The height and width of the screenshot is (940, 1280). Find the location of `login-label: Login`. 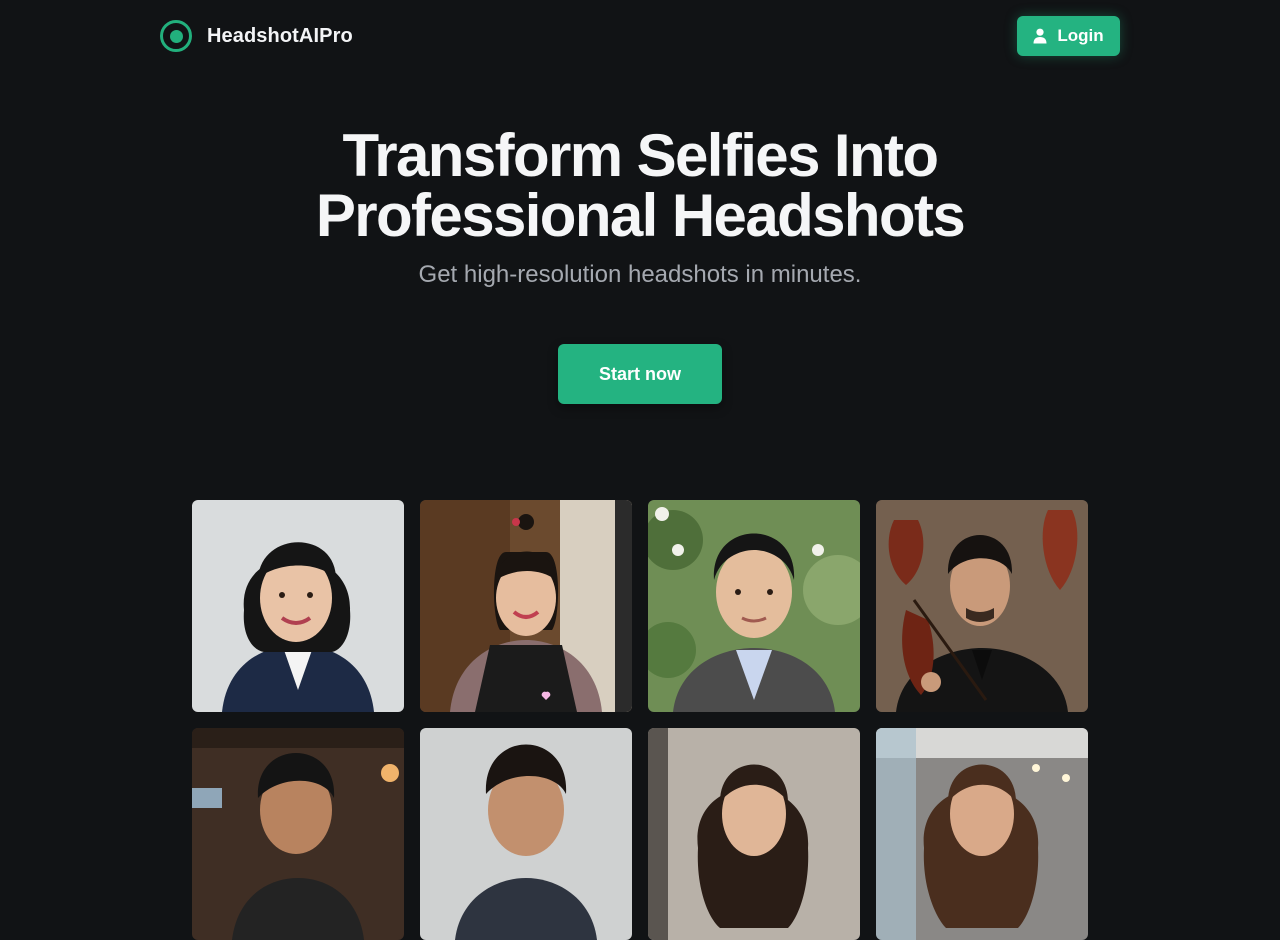

login-label: Login is located at coordinates (1080, 35).